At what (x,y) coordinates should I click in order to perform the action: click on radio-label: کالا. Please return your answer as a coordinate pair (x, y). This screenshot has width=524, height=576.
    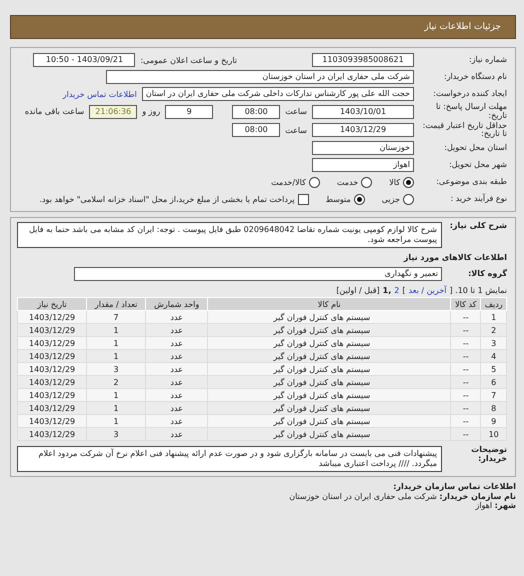
    Looking at the image, I should click on (394, 182).